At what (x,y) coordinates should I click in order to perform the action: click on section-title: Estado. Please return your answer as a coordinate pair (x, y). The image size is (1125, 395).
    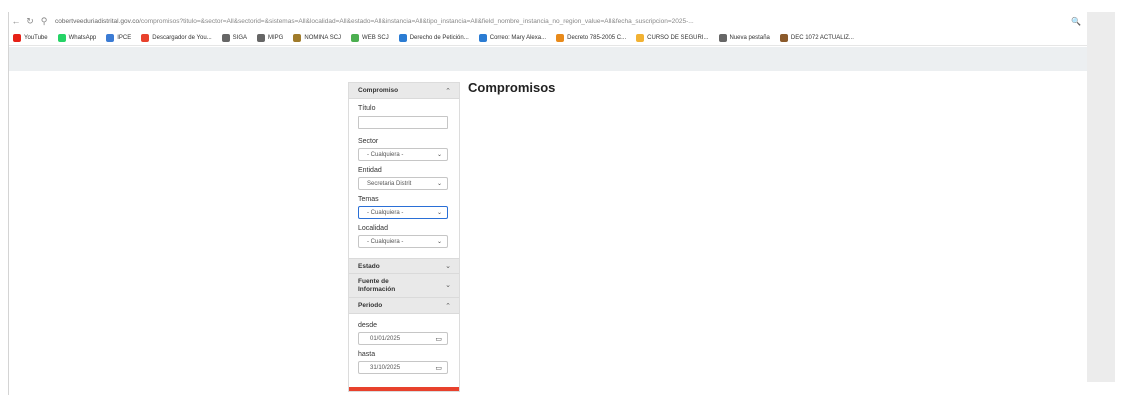
    Looking at the image, I should click on (369, 266).